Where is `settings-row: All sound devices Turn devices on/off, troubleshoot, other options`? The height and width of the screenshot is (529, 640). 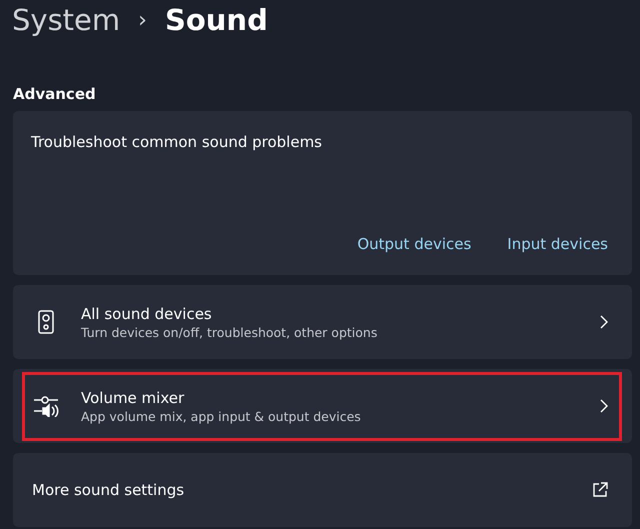 settings-row: All sound devices Turn devices on/off, troubleshoot, other options is located at coordinates (322, 322).